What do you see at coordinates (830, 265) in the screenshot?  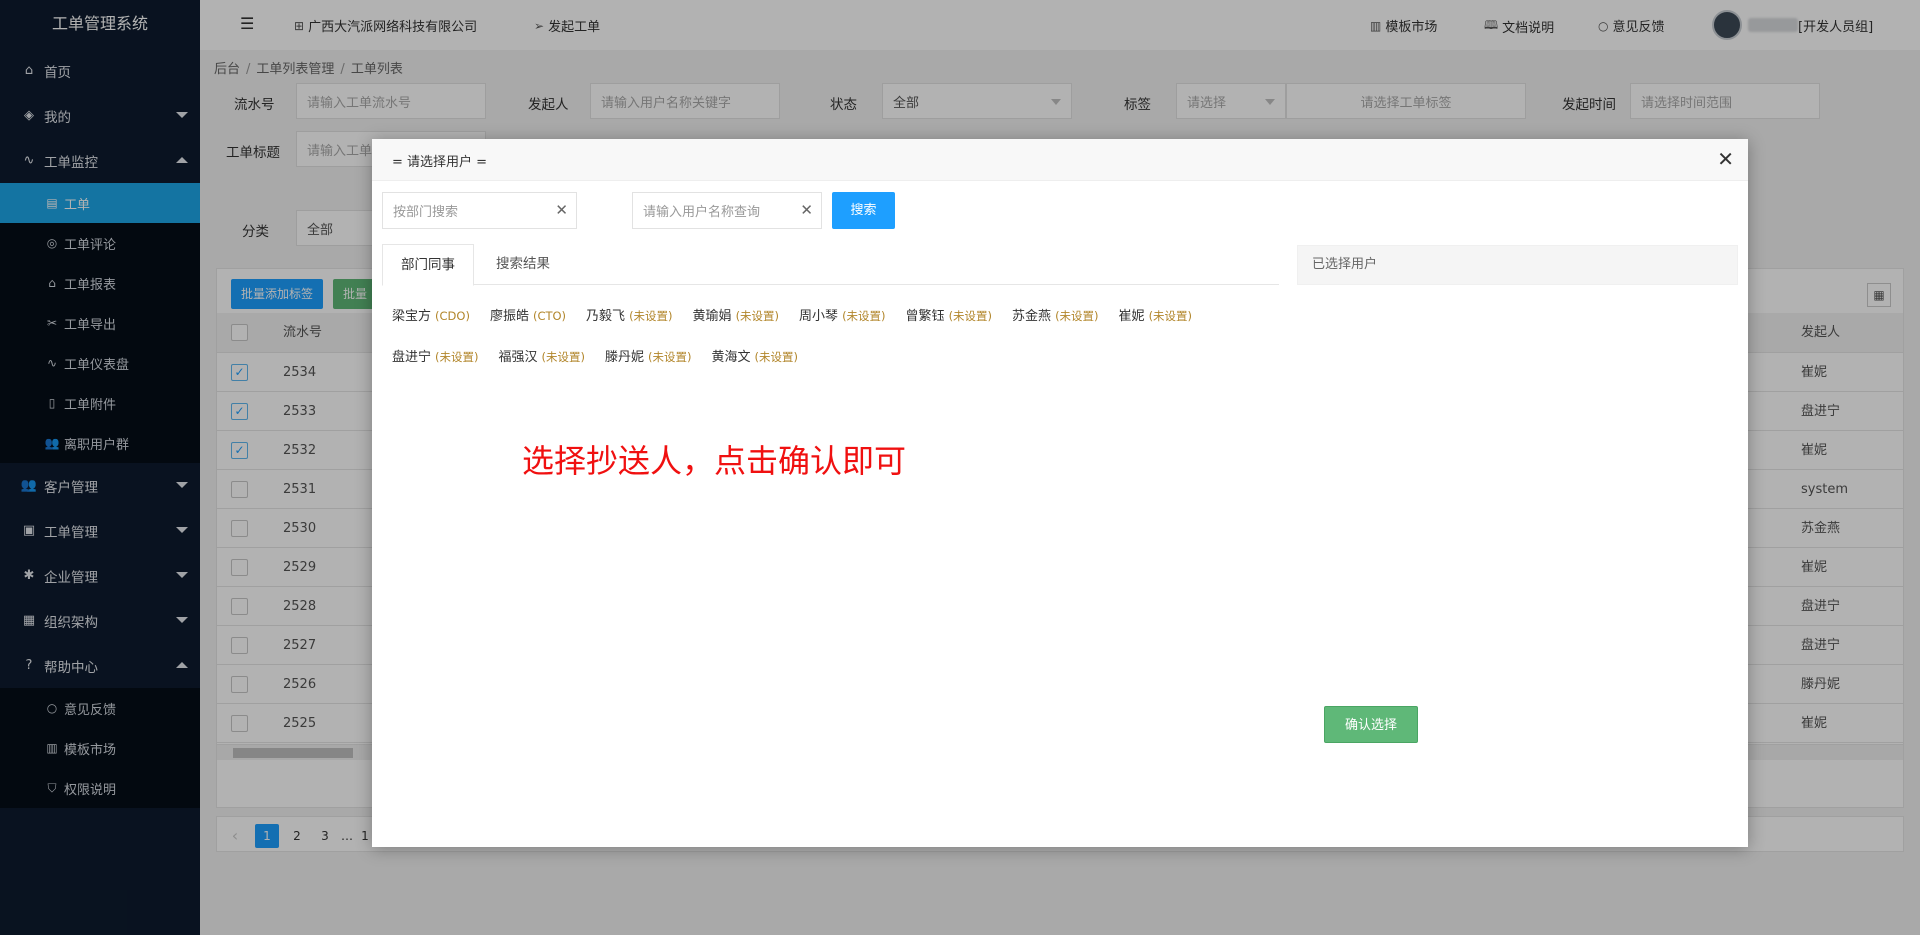 I see `modal-tabs: 部门同事 搜索结果` at bounding box center [830, 265].